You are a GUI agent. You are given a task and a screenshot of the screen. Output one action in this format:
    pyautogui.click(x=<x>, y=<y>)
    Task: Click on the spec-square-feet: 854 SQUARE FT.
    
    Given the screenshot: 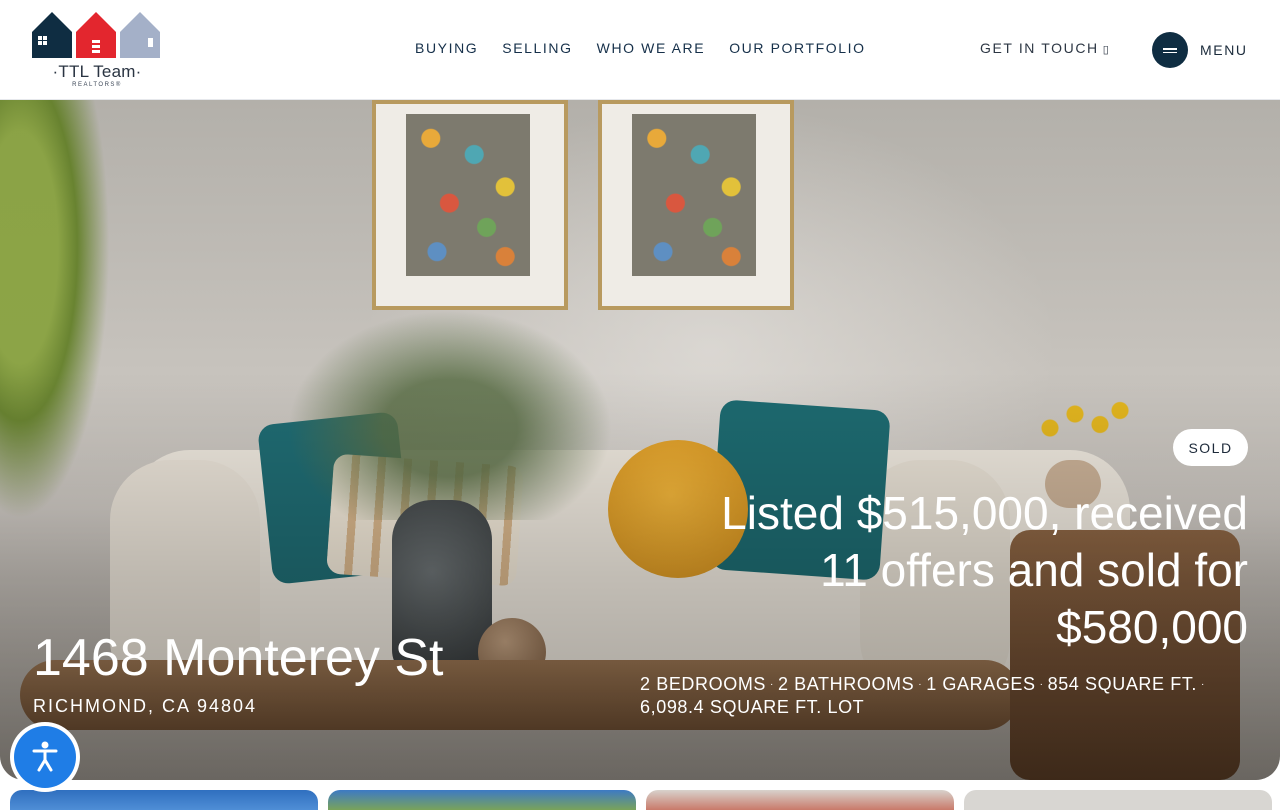 What is the action you would take?
    pyautogui.click(x=1122, y=684)
    